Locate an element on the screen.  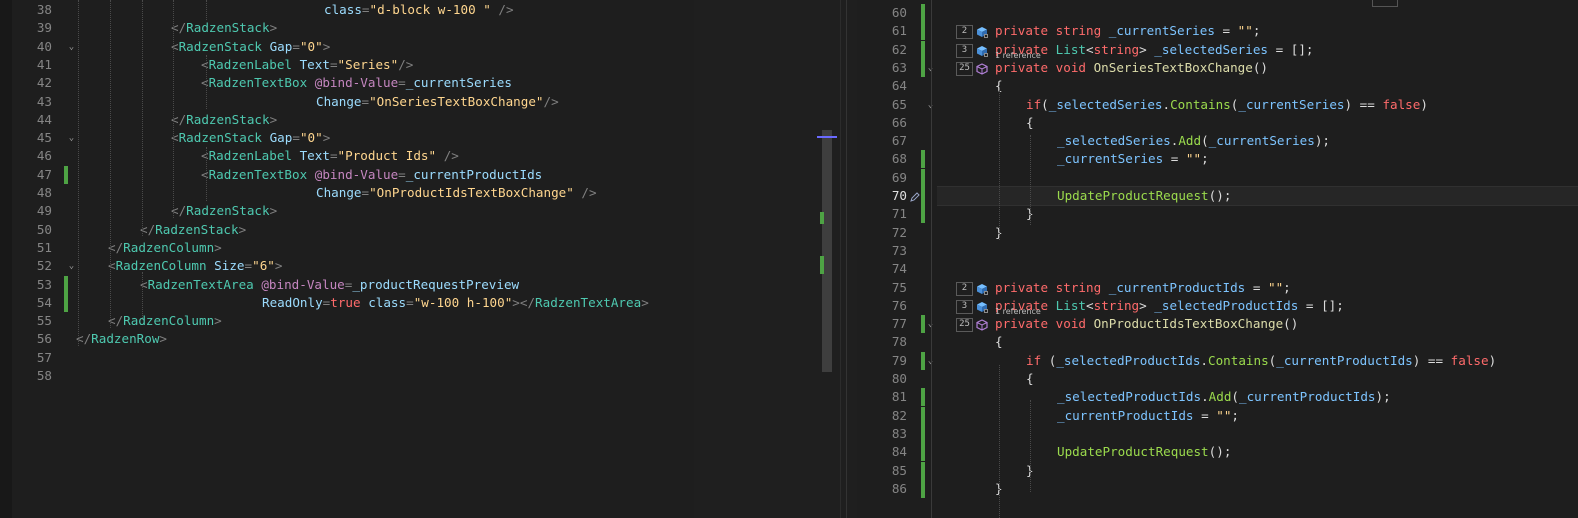
code-line: 43 Change="OnSeriesTextBoxChange"/> is located at coordinates (353, 102).